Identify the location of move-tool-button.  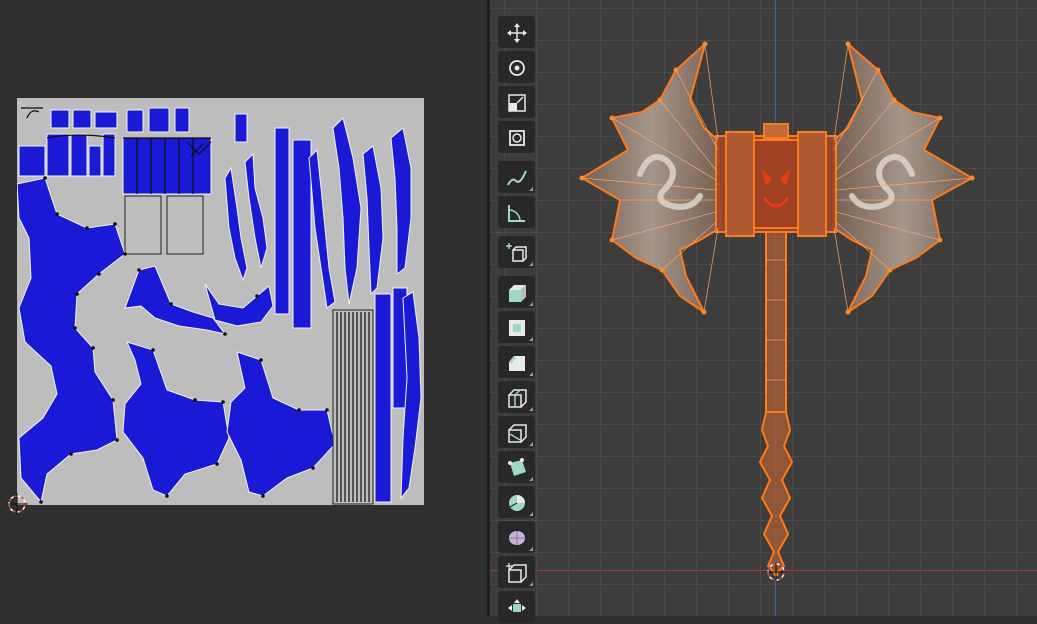
(516, 32).